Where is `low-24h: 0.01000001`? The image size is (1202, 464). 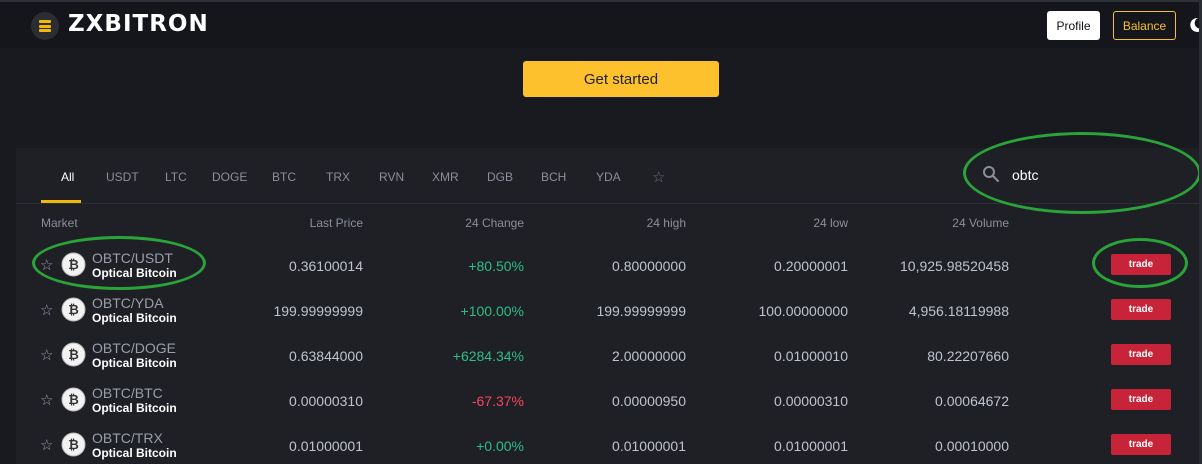
low-24h: 0.01000001 is located at coordinates (811, 446).